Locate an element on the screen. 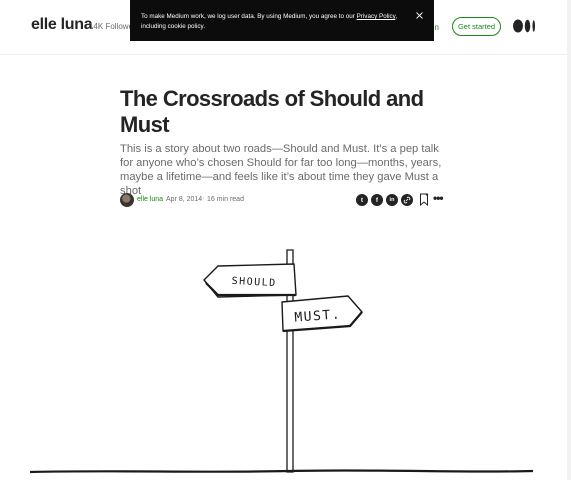 Image resolution: width=571 pixels, height=480 pixels. should-sign: SHOULD is located at coordinates (250, 280).